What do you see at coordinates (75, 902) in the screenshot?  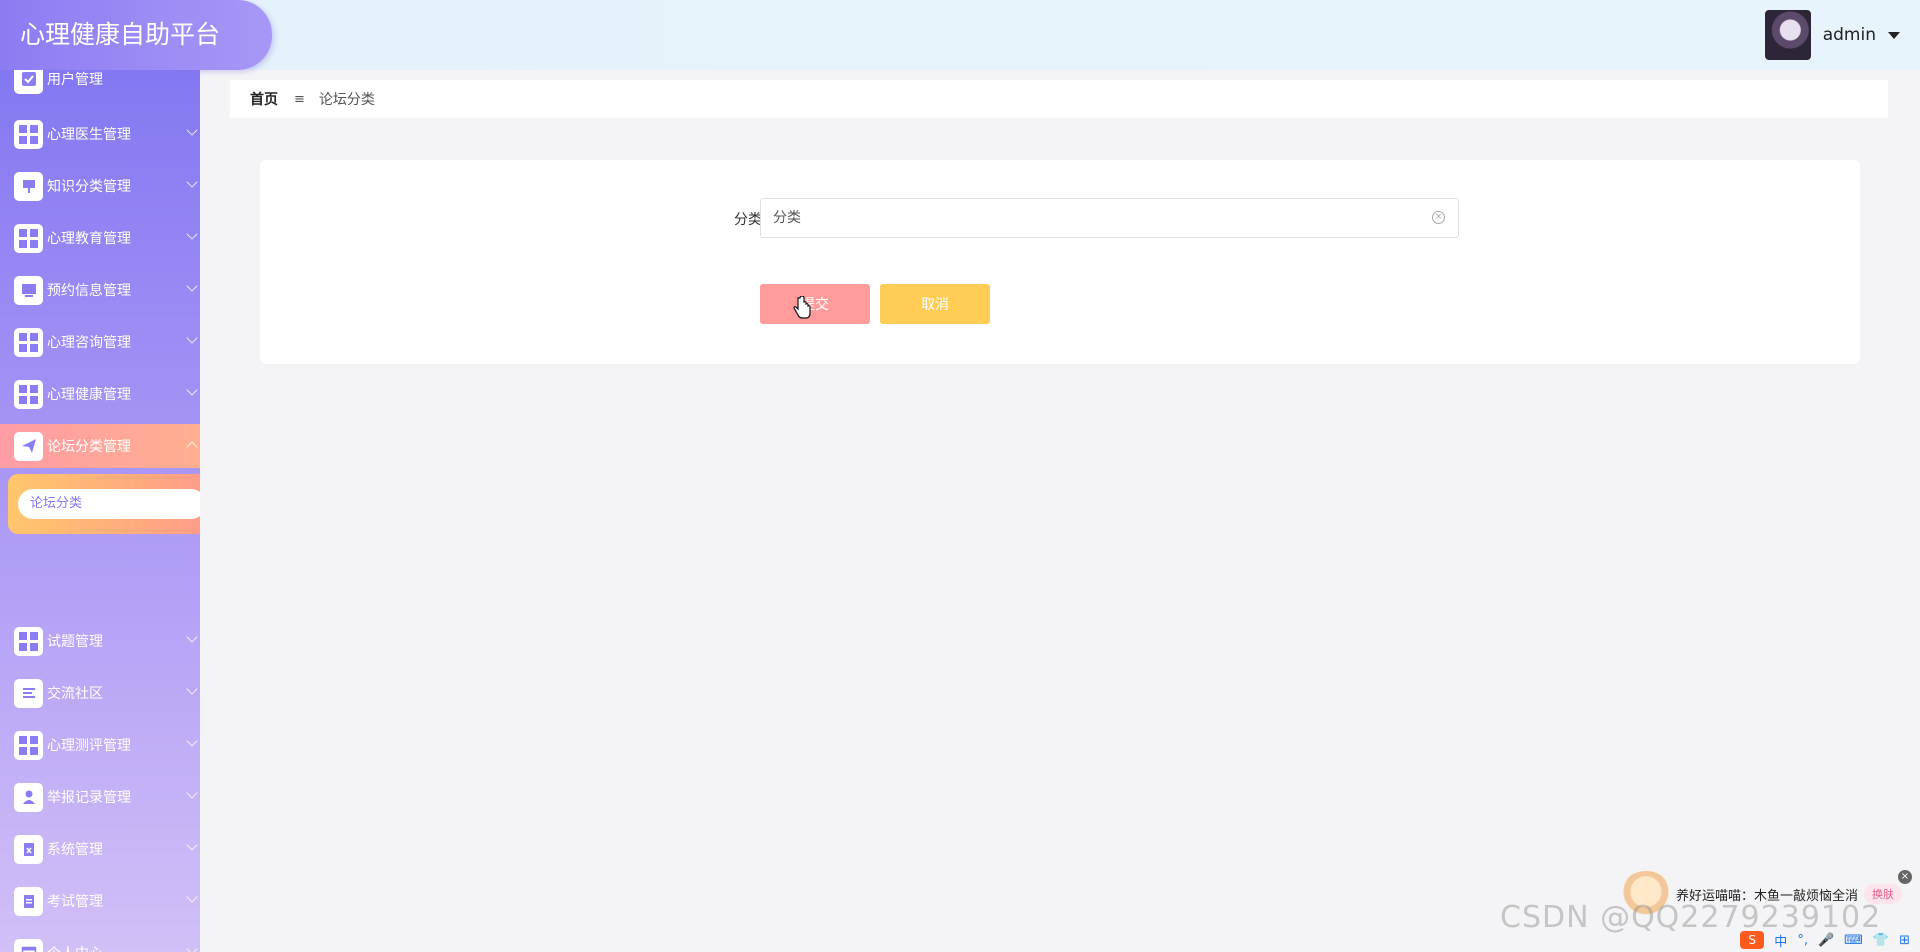 I see `sidebar-item-label: 考试管理` at bounding box center [75, 902].